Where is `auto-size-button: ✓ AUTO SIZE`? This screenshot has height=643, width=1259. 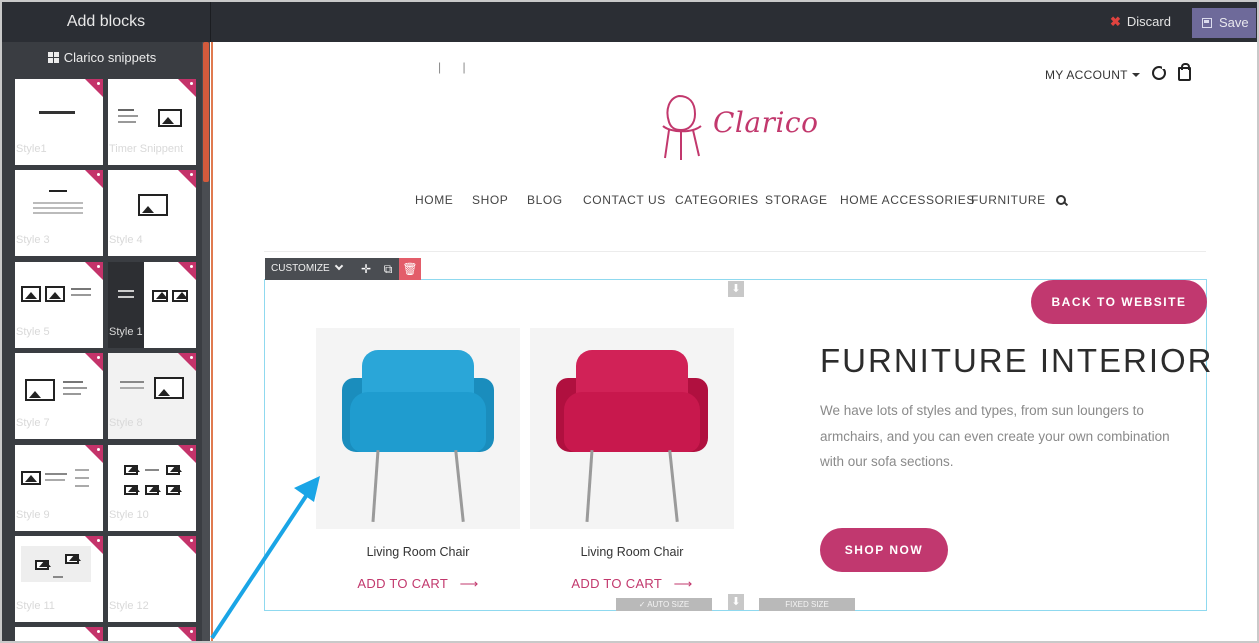 auto-size-button: ✓ AUTO SIZE is located at coordinates (664, 604).